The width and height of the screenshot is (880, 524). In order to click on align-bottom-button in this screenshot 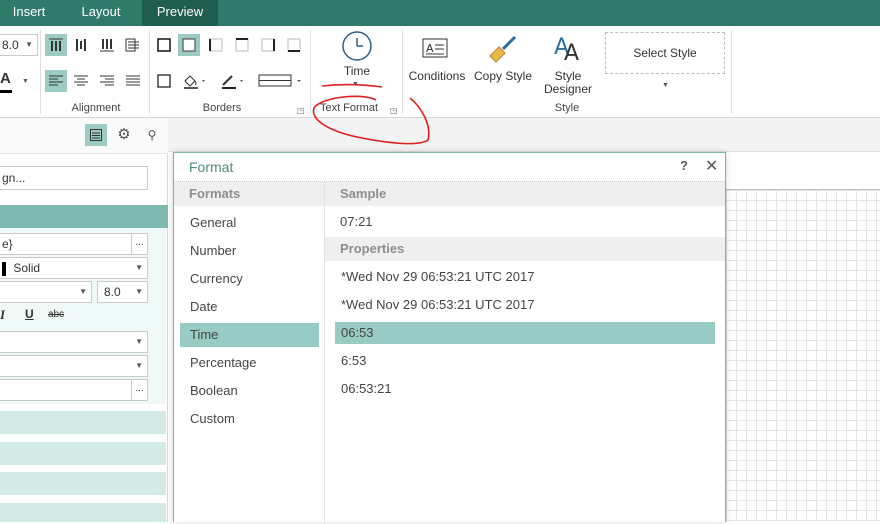, I will do `click(107, 45)`.